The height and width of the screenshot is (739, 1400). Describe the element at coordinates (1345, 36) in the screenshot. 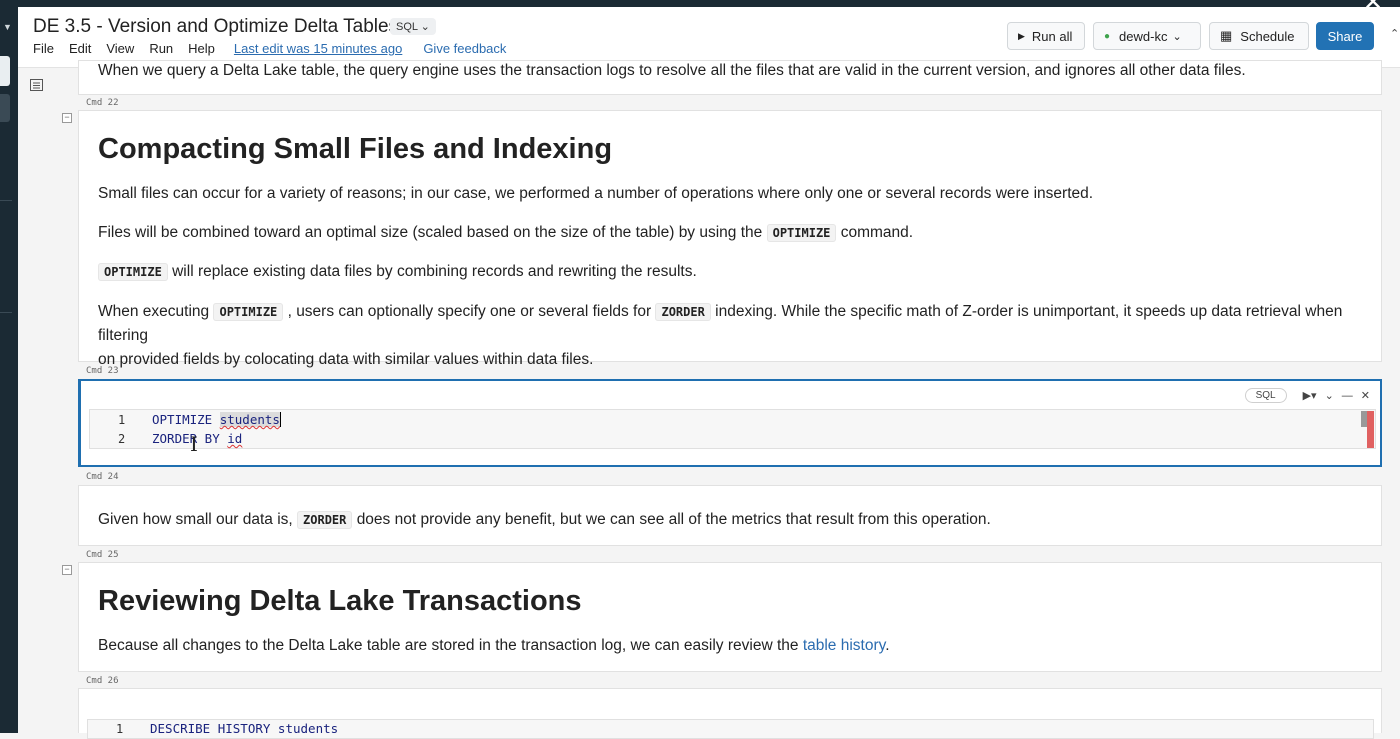

I see `share-button: Share` at that location.